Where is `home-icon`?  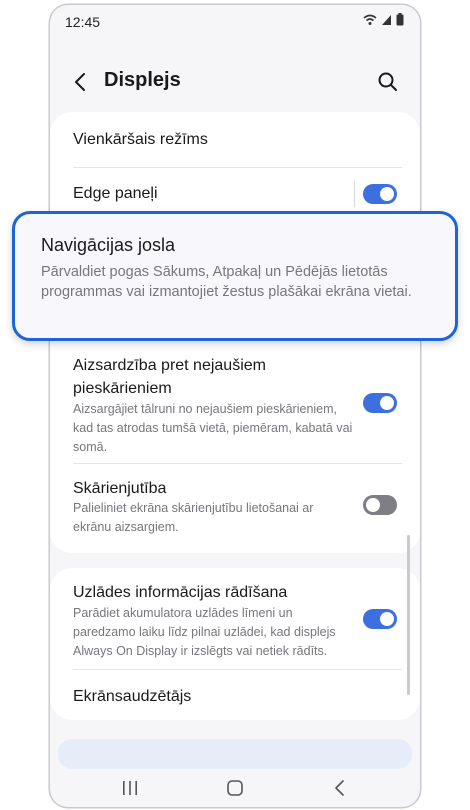 home-icon is located at coordinates (235, 788).